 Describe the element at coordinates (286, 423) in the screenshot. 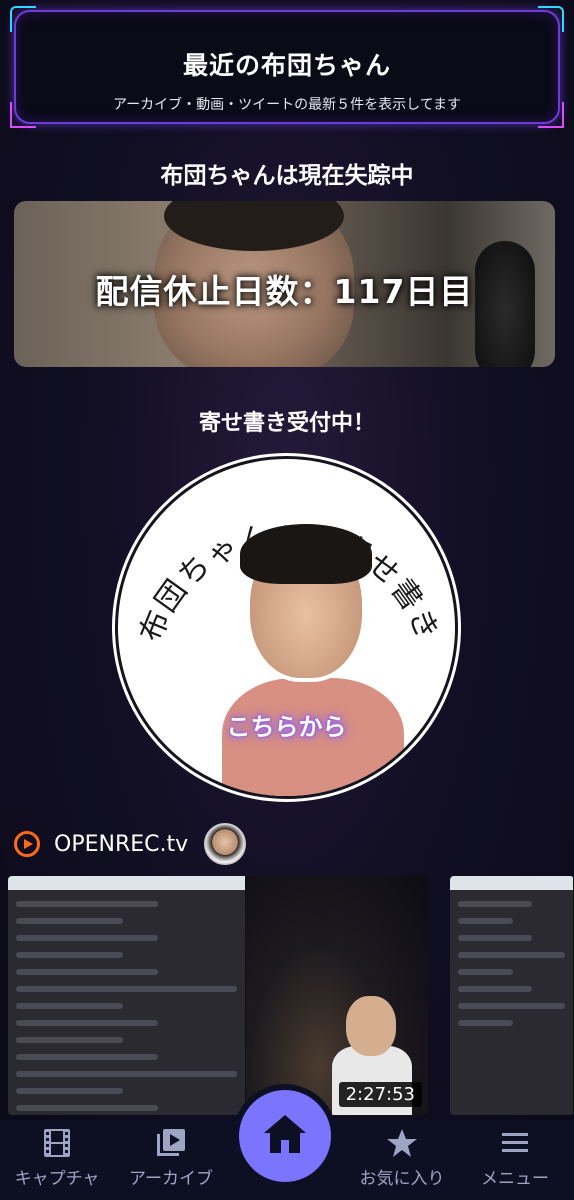

I see `yosegaki-heading: 寄せ書き受付中！` at that location.